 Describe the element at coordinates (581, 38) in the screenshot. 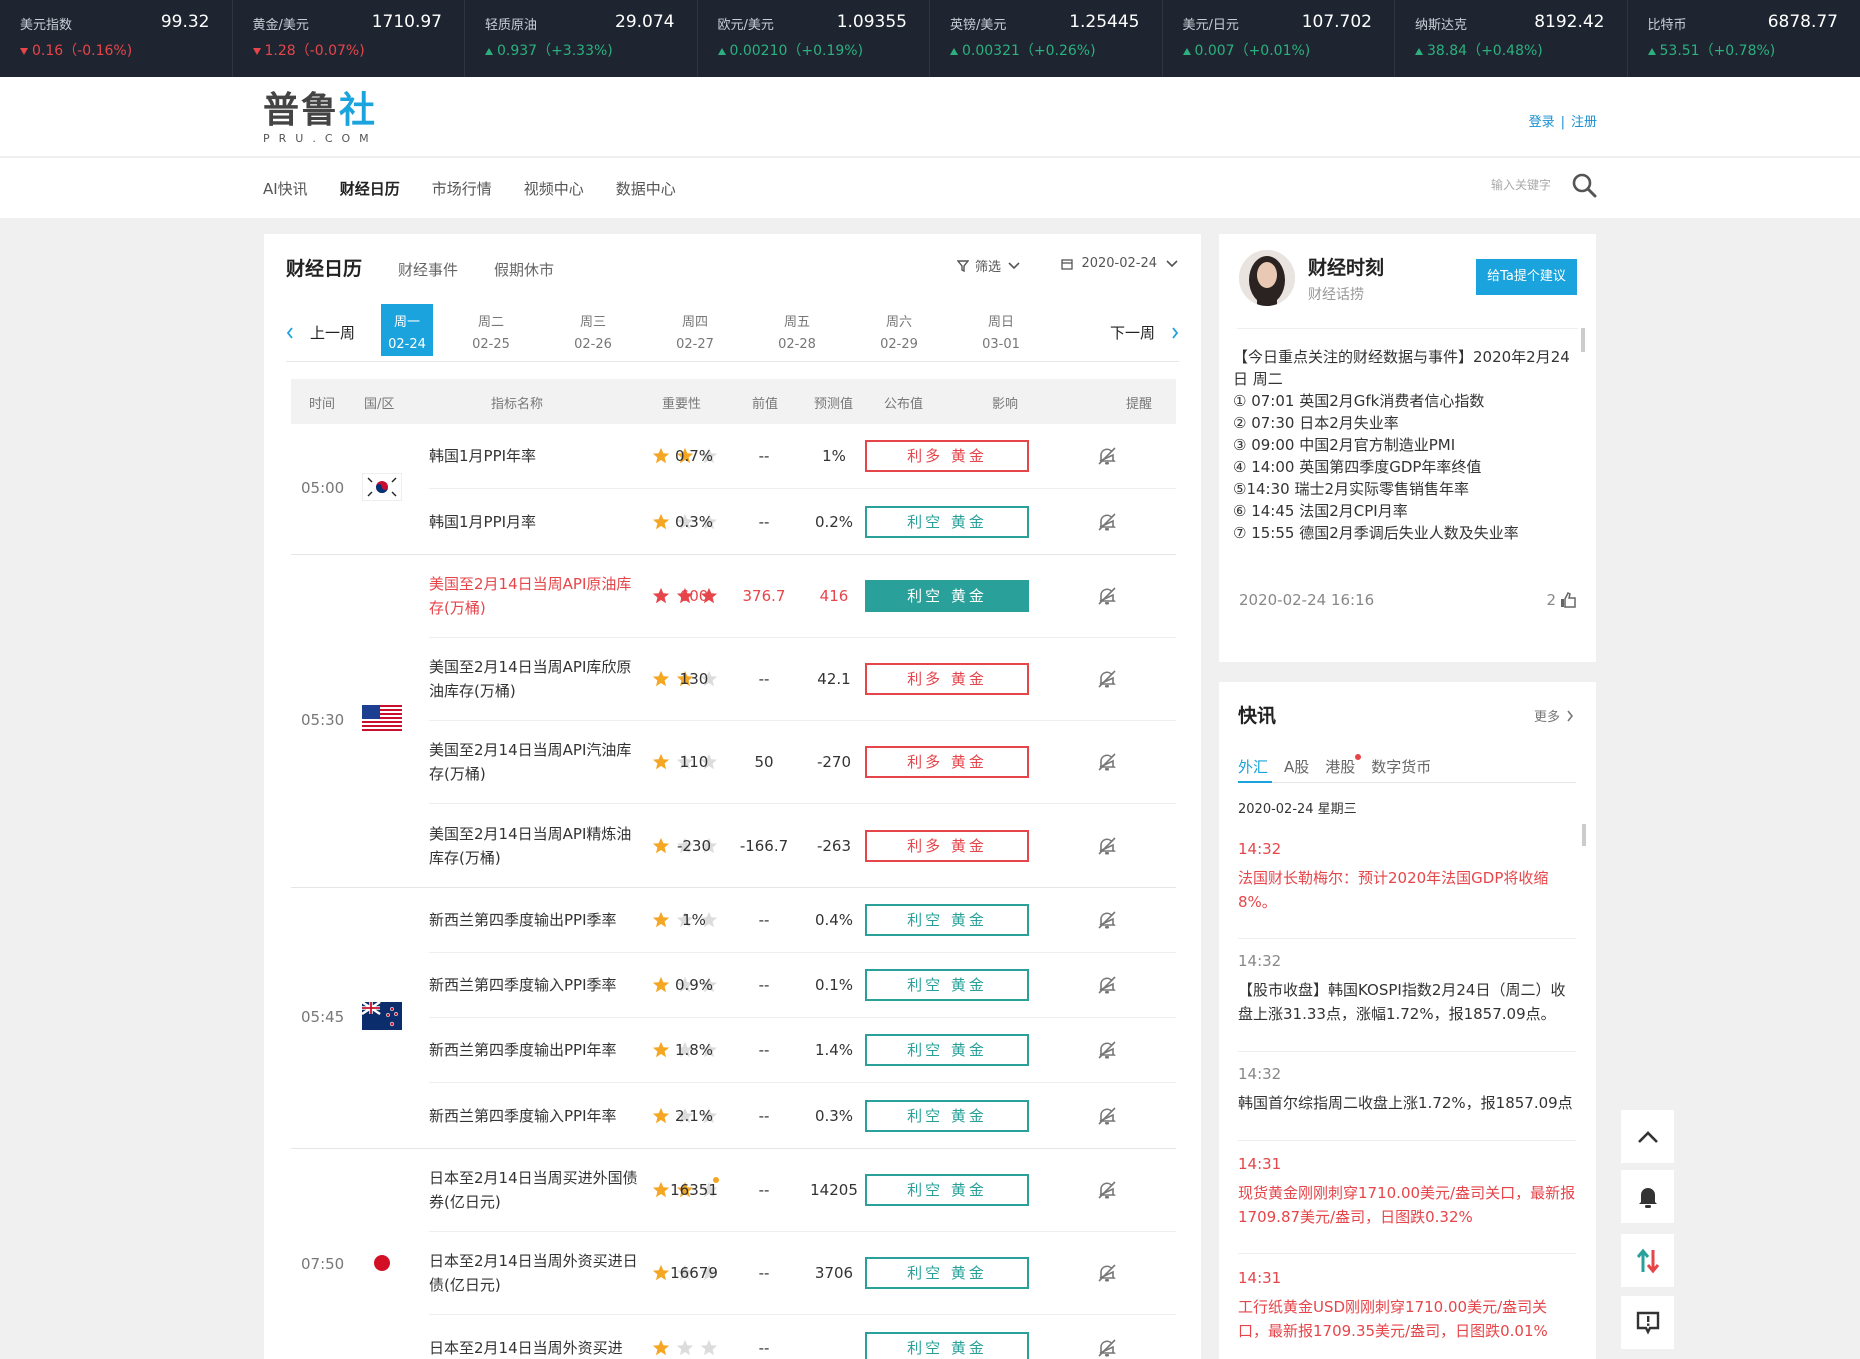

I see `ticker-item: 轻质原油 29.074 0.937（+3.33%)` at that location.